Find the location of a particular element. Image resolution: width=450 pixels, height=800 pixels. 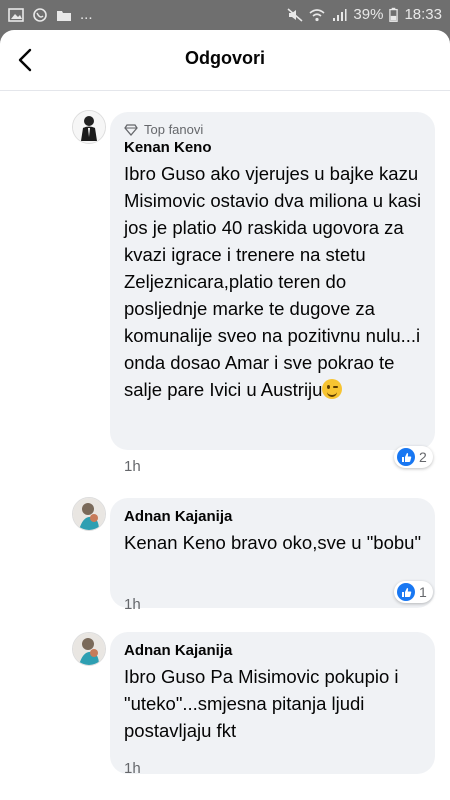

status-time: 18:33 is located at coordinates (423, 14).